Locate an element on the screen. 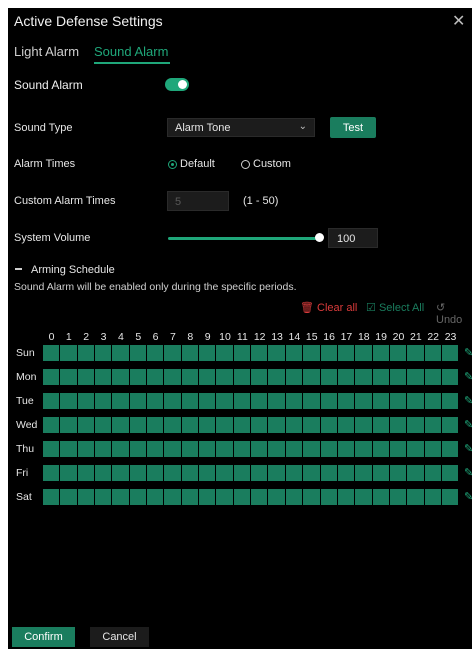  cancel-button: Cancel is located at coordinates (119, 637).